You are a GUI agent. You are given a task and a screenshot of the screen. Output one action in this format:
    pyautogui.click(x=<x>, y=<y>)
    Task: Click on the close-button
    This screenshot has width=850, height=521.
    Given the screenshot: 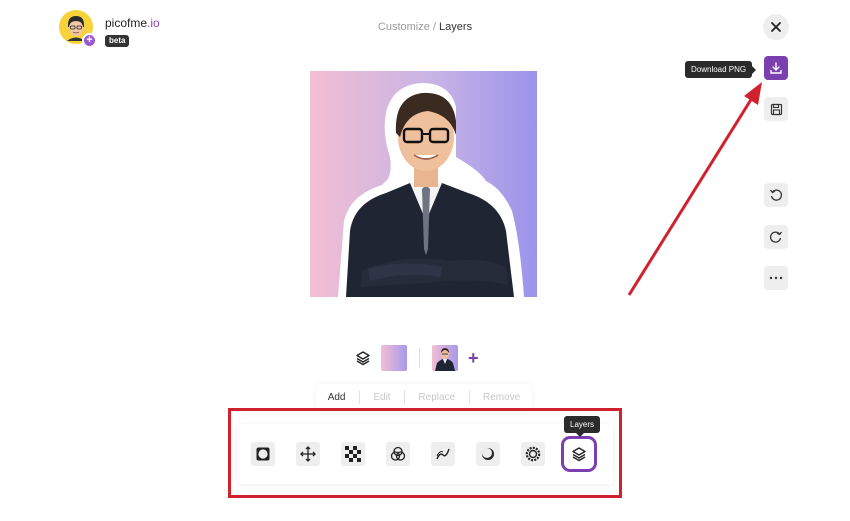 What is the action you would take?
    pyautogui.click(x=776, y=27)
    